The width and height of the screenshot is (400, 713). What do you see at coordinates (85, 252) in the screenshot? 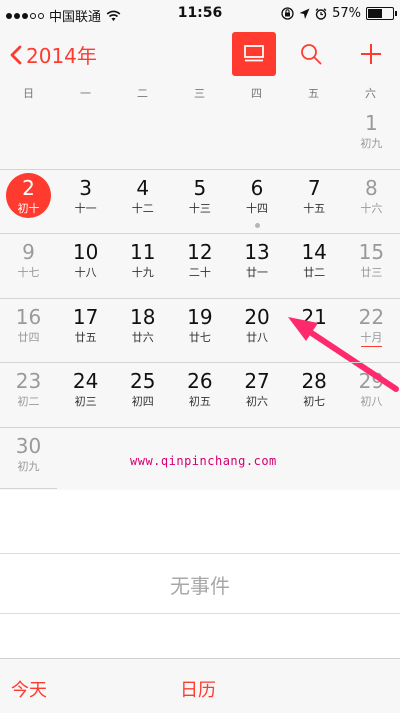
I see `day-number: 10` at bounding box center [85, 252].